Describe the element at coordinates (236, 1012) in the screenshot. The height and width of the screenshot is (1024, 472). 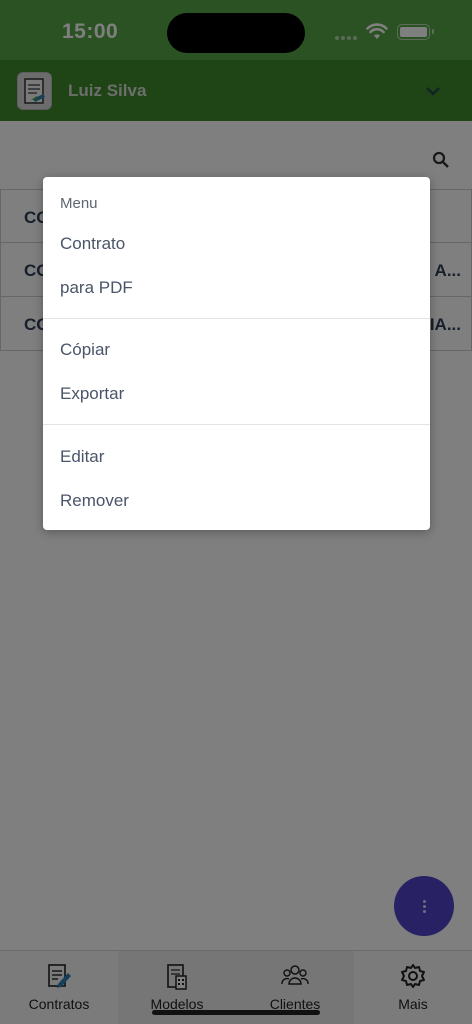
I see `home-indicator` at that location.